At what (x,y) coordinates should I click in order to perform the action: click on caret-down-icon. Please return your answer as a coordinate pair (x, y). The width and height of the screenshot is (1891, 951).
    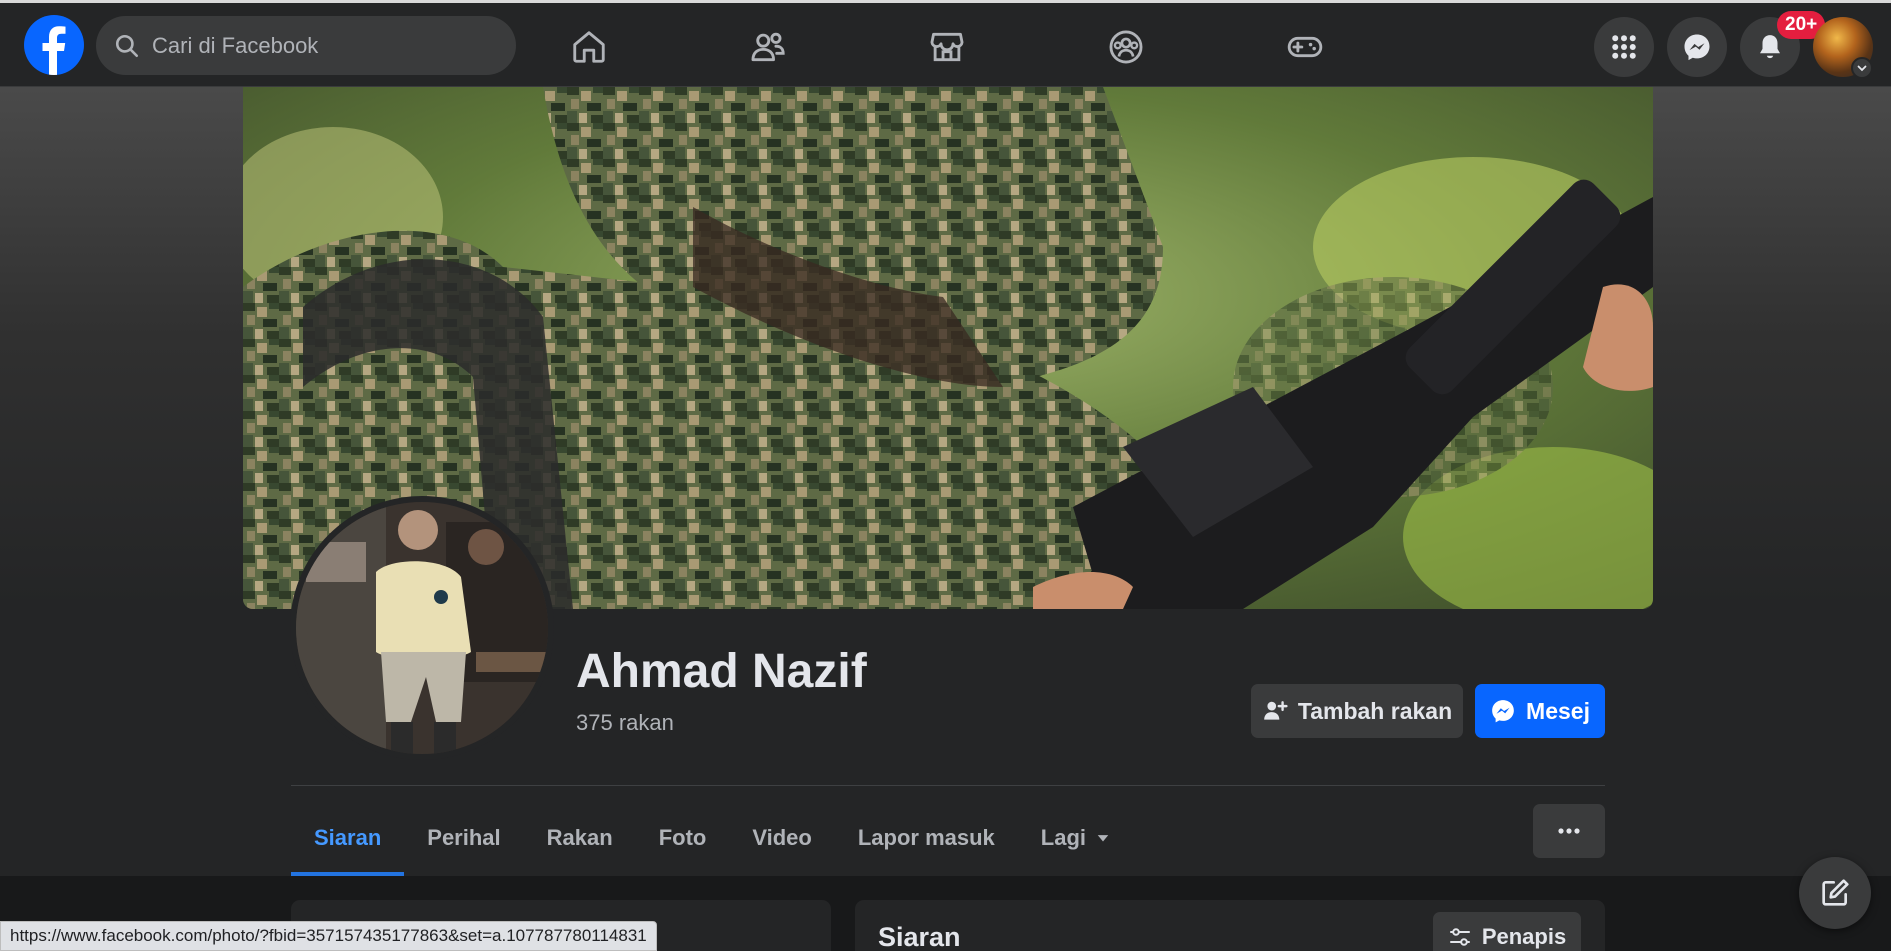
    Looking at the image, I should click on (1103, 838).